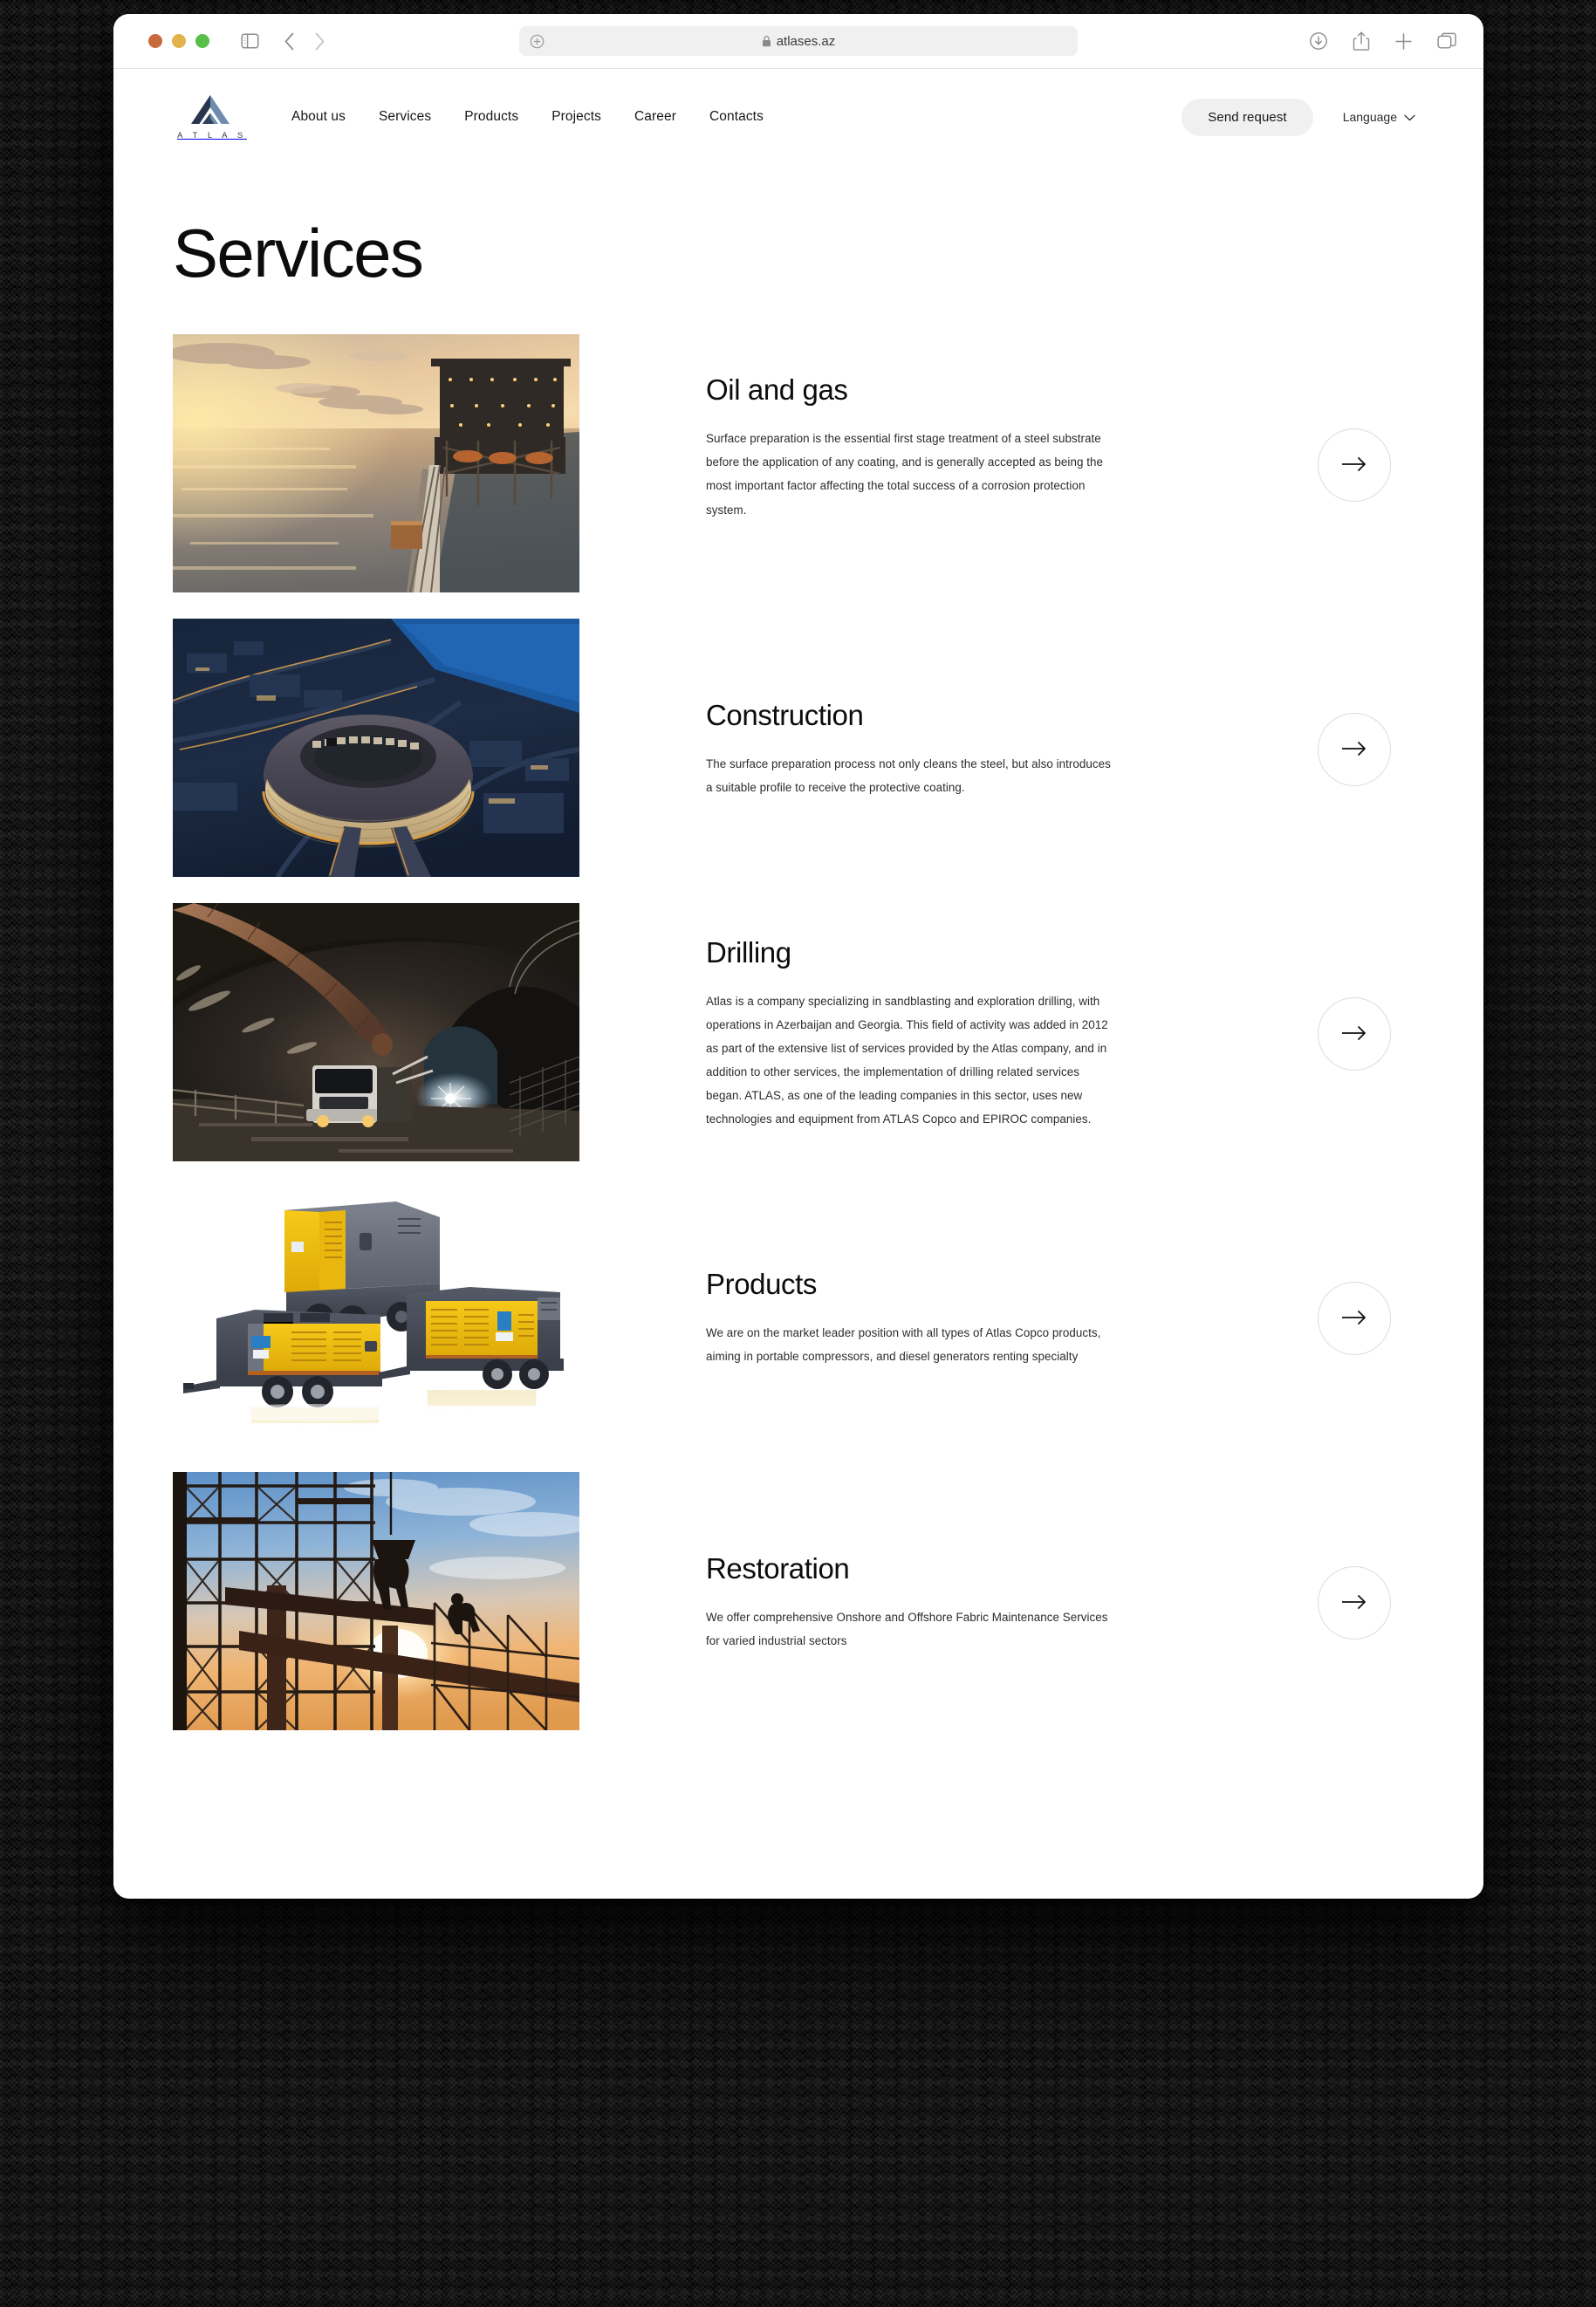 This screenshot has width=1596, height=2307. I want to click on atlas-triangle-logo-icon, so click(210, 109).